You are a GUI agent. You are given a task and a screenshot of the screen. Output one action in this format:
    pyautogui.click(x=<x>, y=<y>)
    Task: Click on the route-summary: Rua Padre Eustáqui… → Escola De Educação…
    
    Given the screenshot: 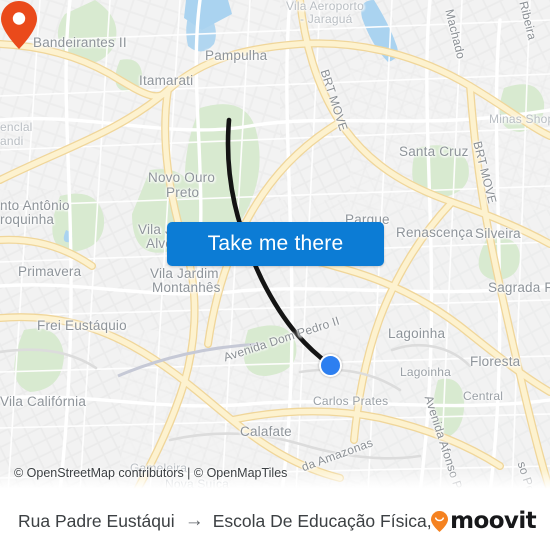 What is the action you would take?
    pyautogui.click(x=224, y=521)
    